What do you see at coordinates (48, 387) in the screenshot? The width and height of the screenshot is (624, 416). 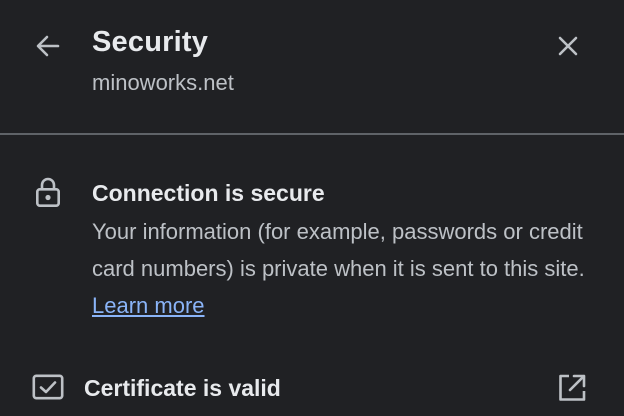 I see `certificate-check-icon` at bounding box center [48, 387].